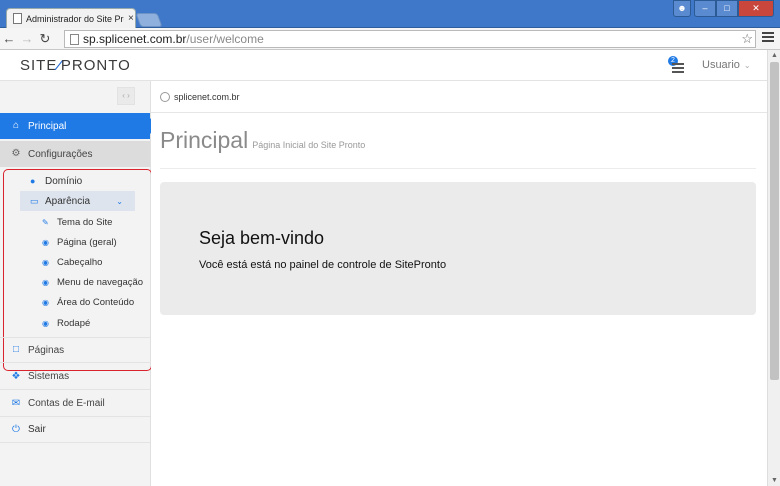 Image resolution: width=780 pixels, height=486 pixels. Describe the element at coordinates (39, 65) in the screenshot. I see `logo-text-left: SITE` at that location.